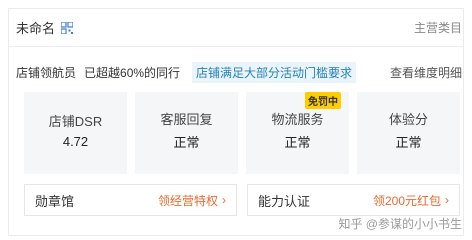 This screenshot has height=240, width=472. What do you see at coordinates (67, 28) in the screenshot?
I see `qr-code-icon` at bounding box center [67, 28].